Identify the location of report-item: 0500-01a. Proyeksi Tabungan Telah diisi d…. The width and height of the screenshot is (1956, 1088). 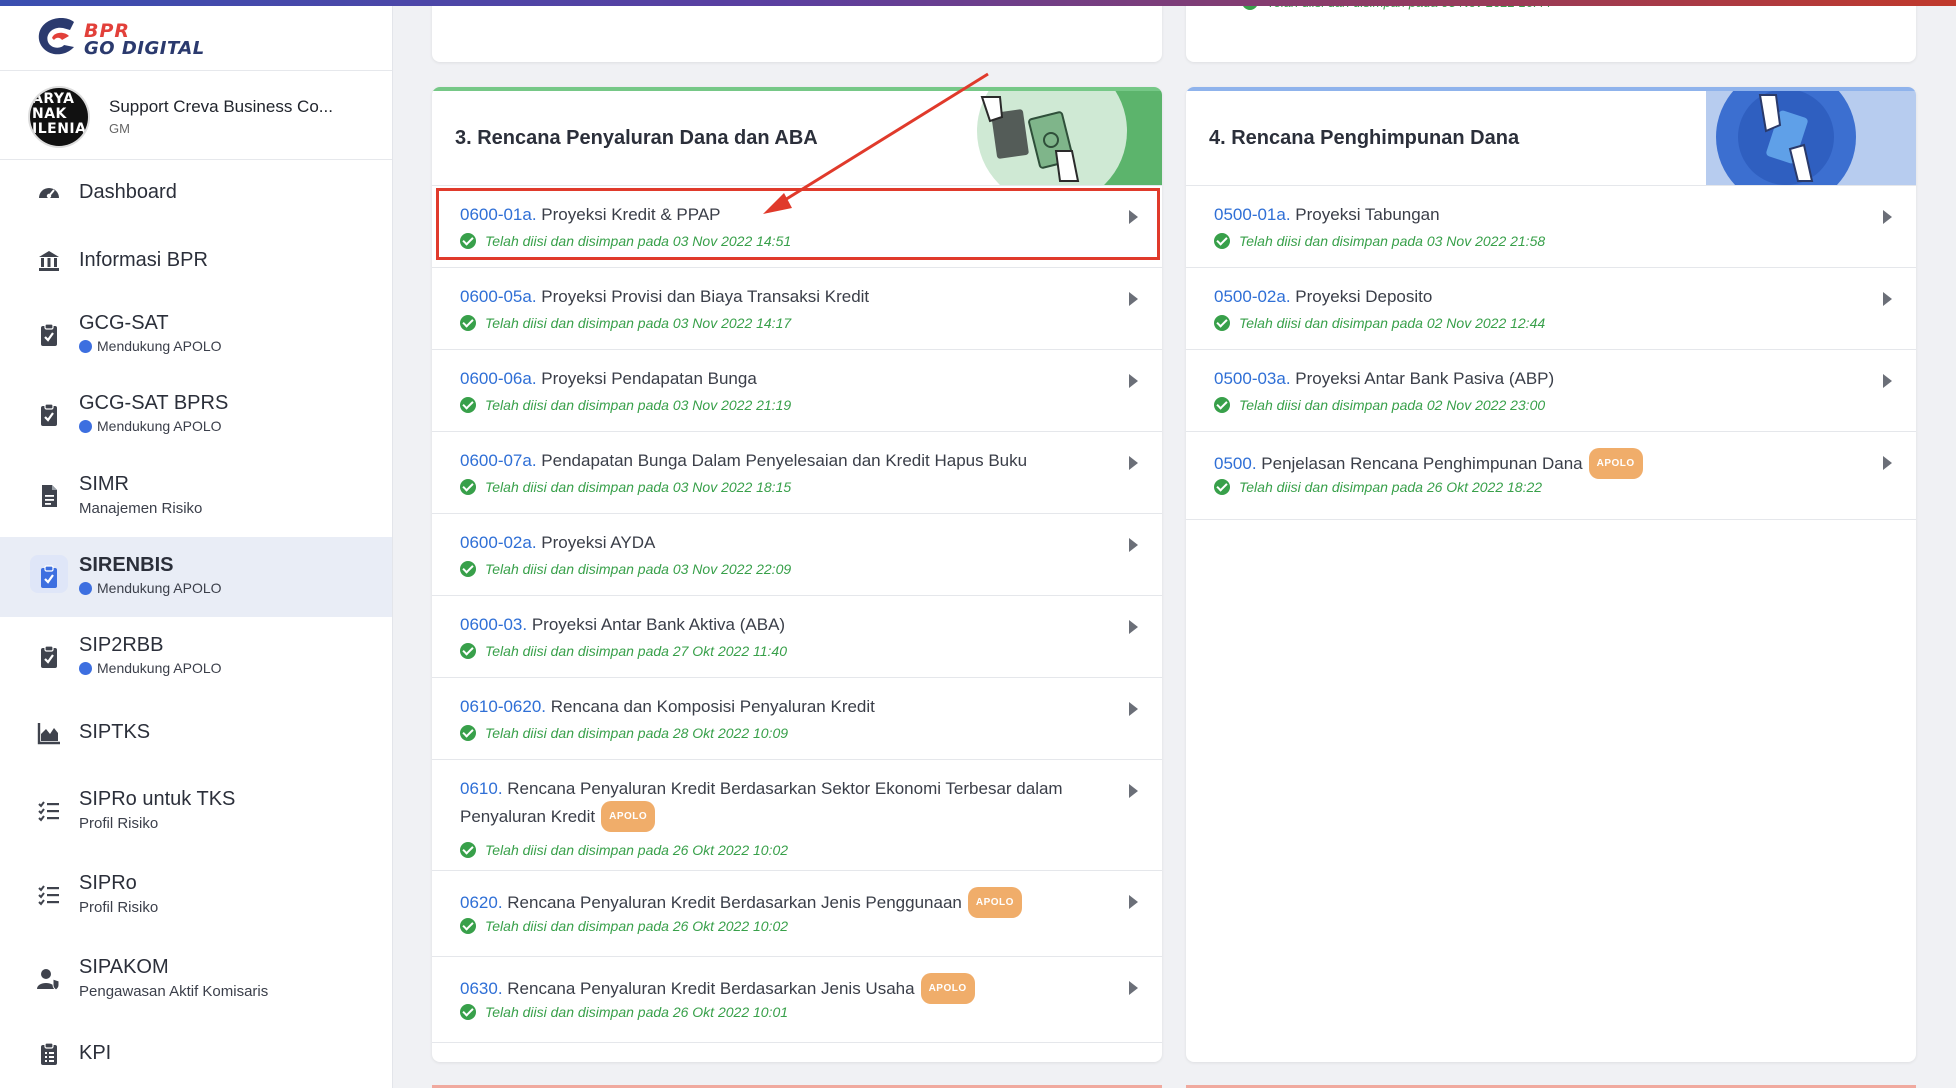
(1551, 227).